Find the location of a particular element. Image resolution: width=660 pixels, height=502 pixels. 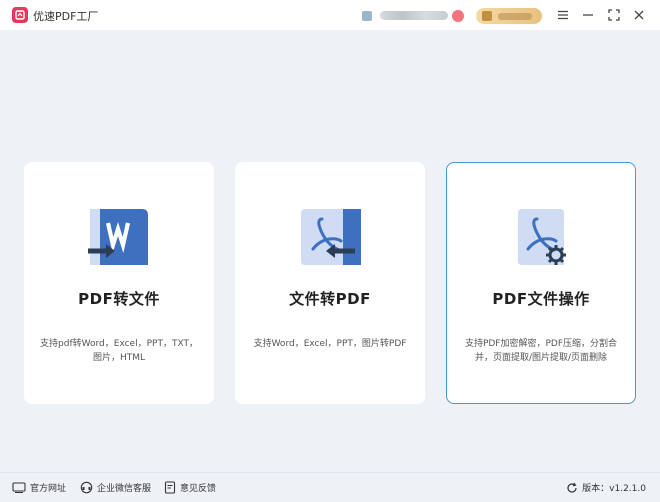

pdf-to-word-icon is located at coordinates (120, 237).